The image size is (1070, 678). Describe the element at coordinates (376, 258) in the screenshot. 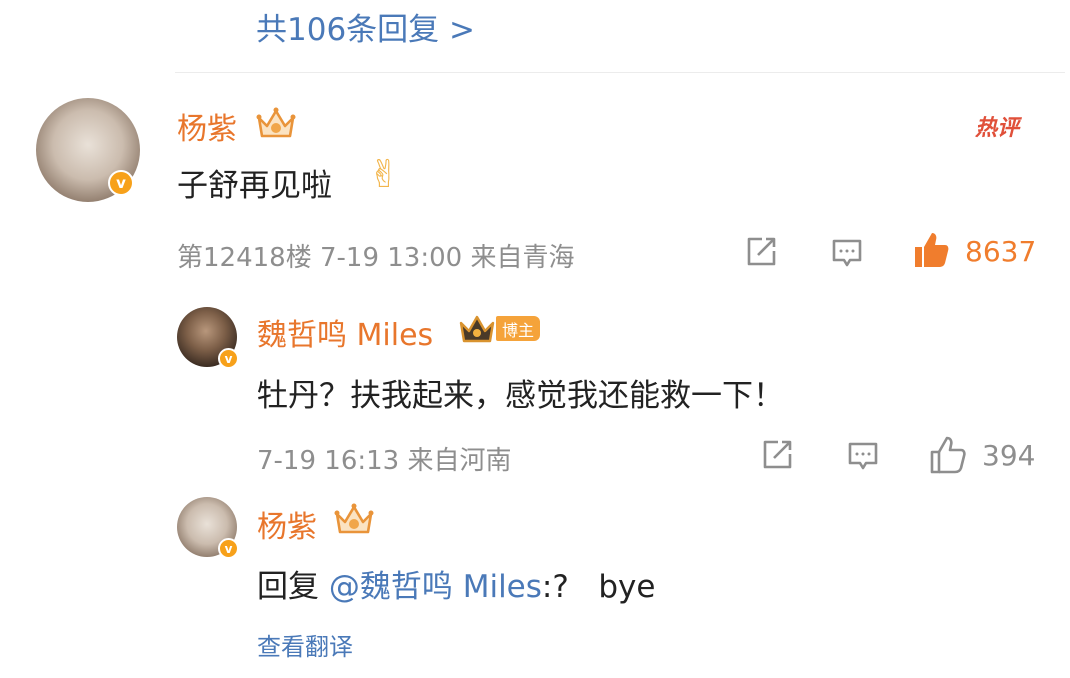

I see `comment-meta: 第12418楼 7-19 13:00 来自青海` at that location.